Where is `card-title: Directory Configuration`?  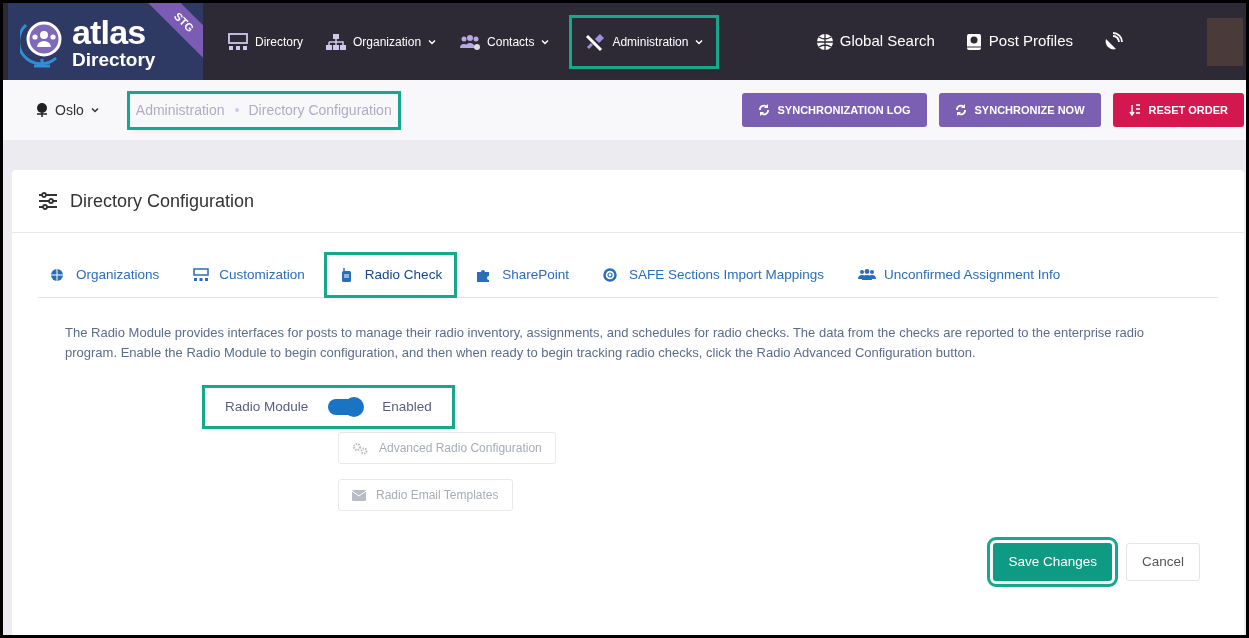 card-title: Directory Configuration is located at coordinates (162, 201).